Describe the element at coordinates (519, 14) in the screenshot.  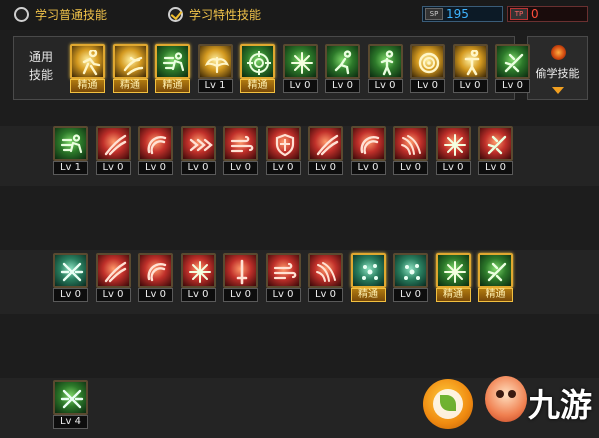
I see `tp-tag: TP` at that location.